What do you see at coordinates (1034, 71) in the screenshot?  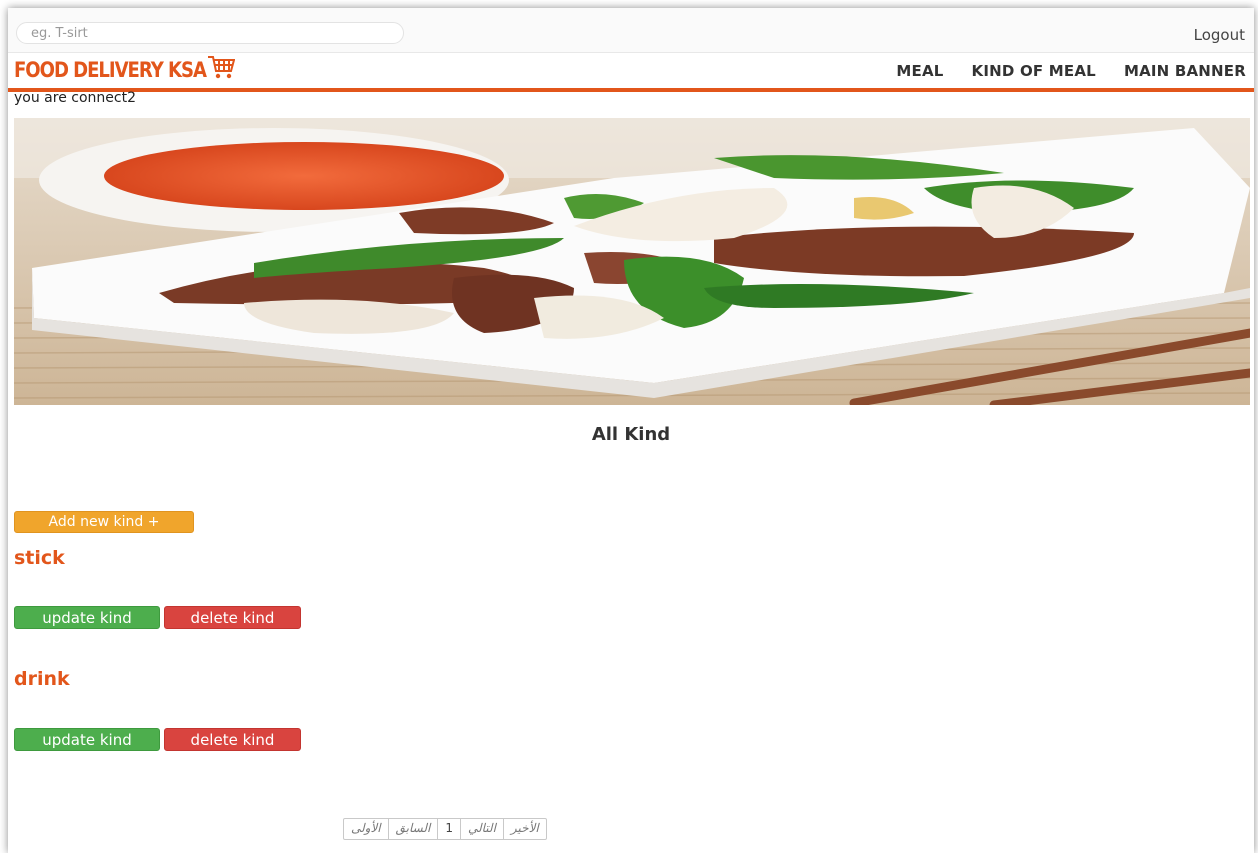 I see `nav-item-kind-of-meal: KIND OF MEAL` at bounding box center [1034, 71].